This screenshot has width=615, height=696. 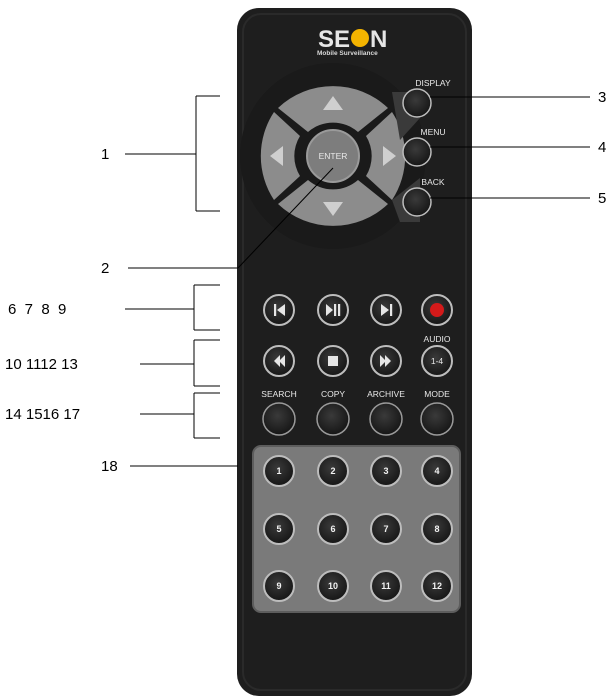 What do you see at coordinates (602, 147) in the screenshot?
I see `callout-4: 4` at bounding box center [602, 147].